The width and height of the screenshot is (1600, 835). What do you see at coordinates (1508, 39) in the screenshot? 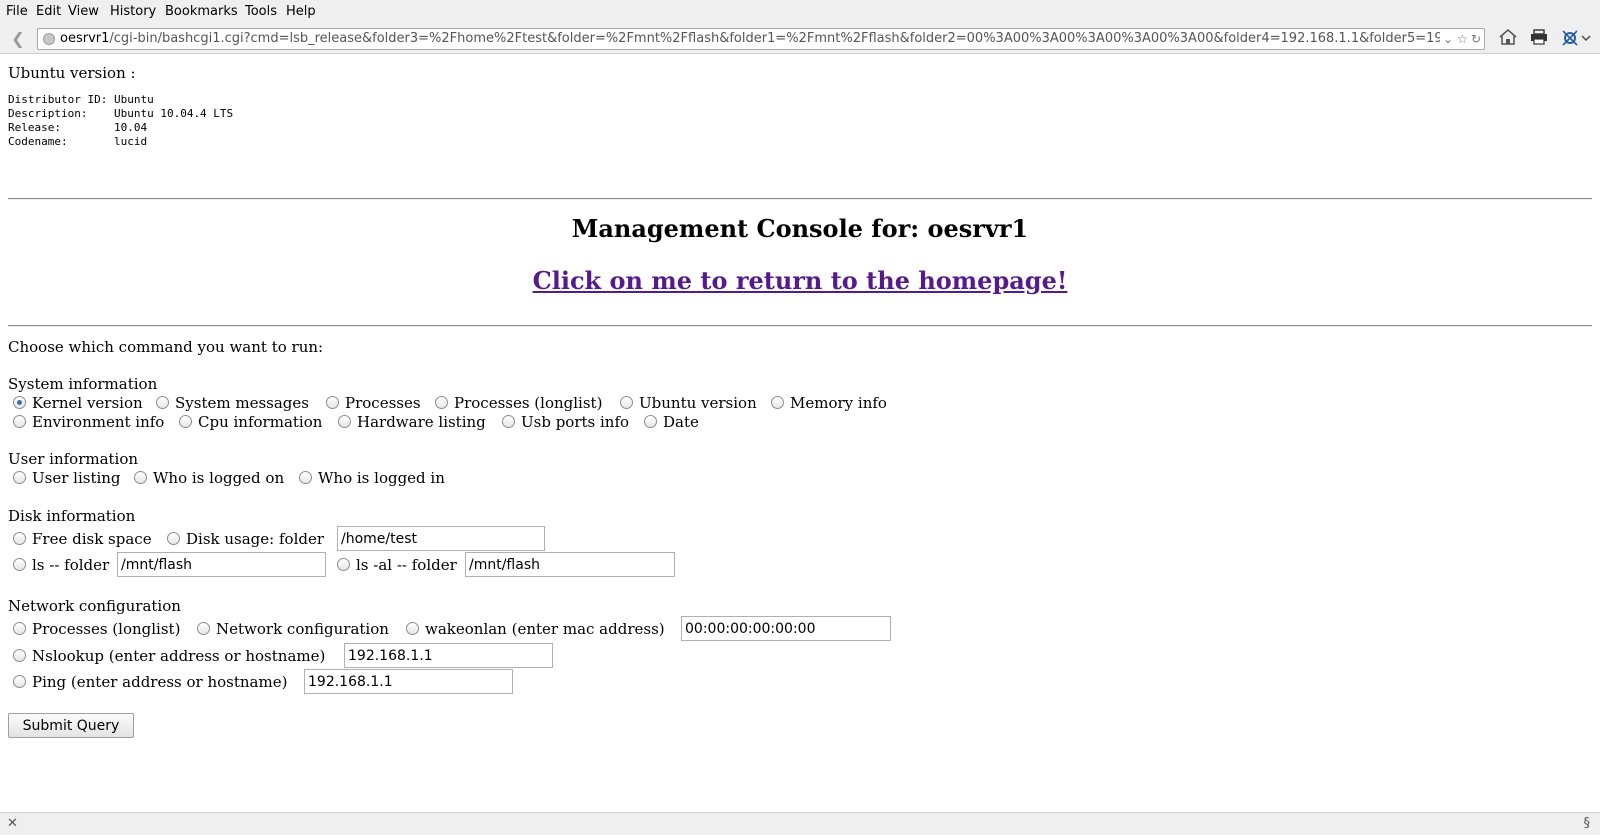
I see `home-icon` at bounding box center [1508, 39].